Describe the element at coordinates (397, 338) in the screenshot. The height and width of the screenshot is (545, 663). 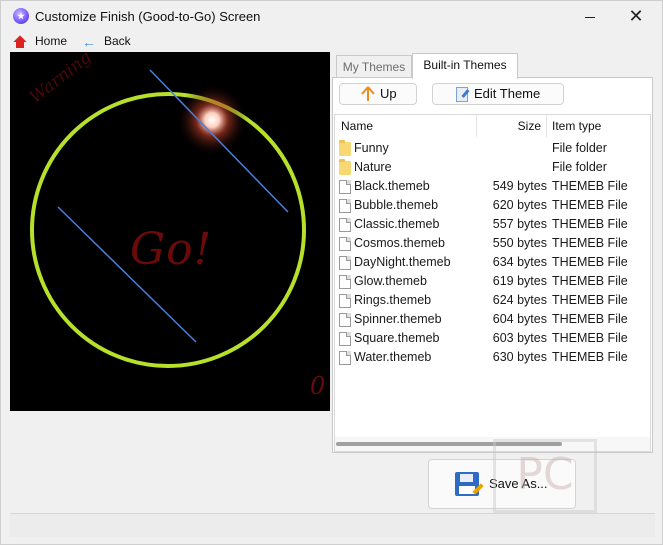
I see `item-name: Square.themeb` at that location.